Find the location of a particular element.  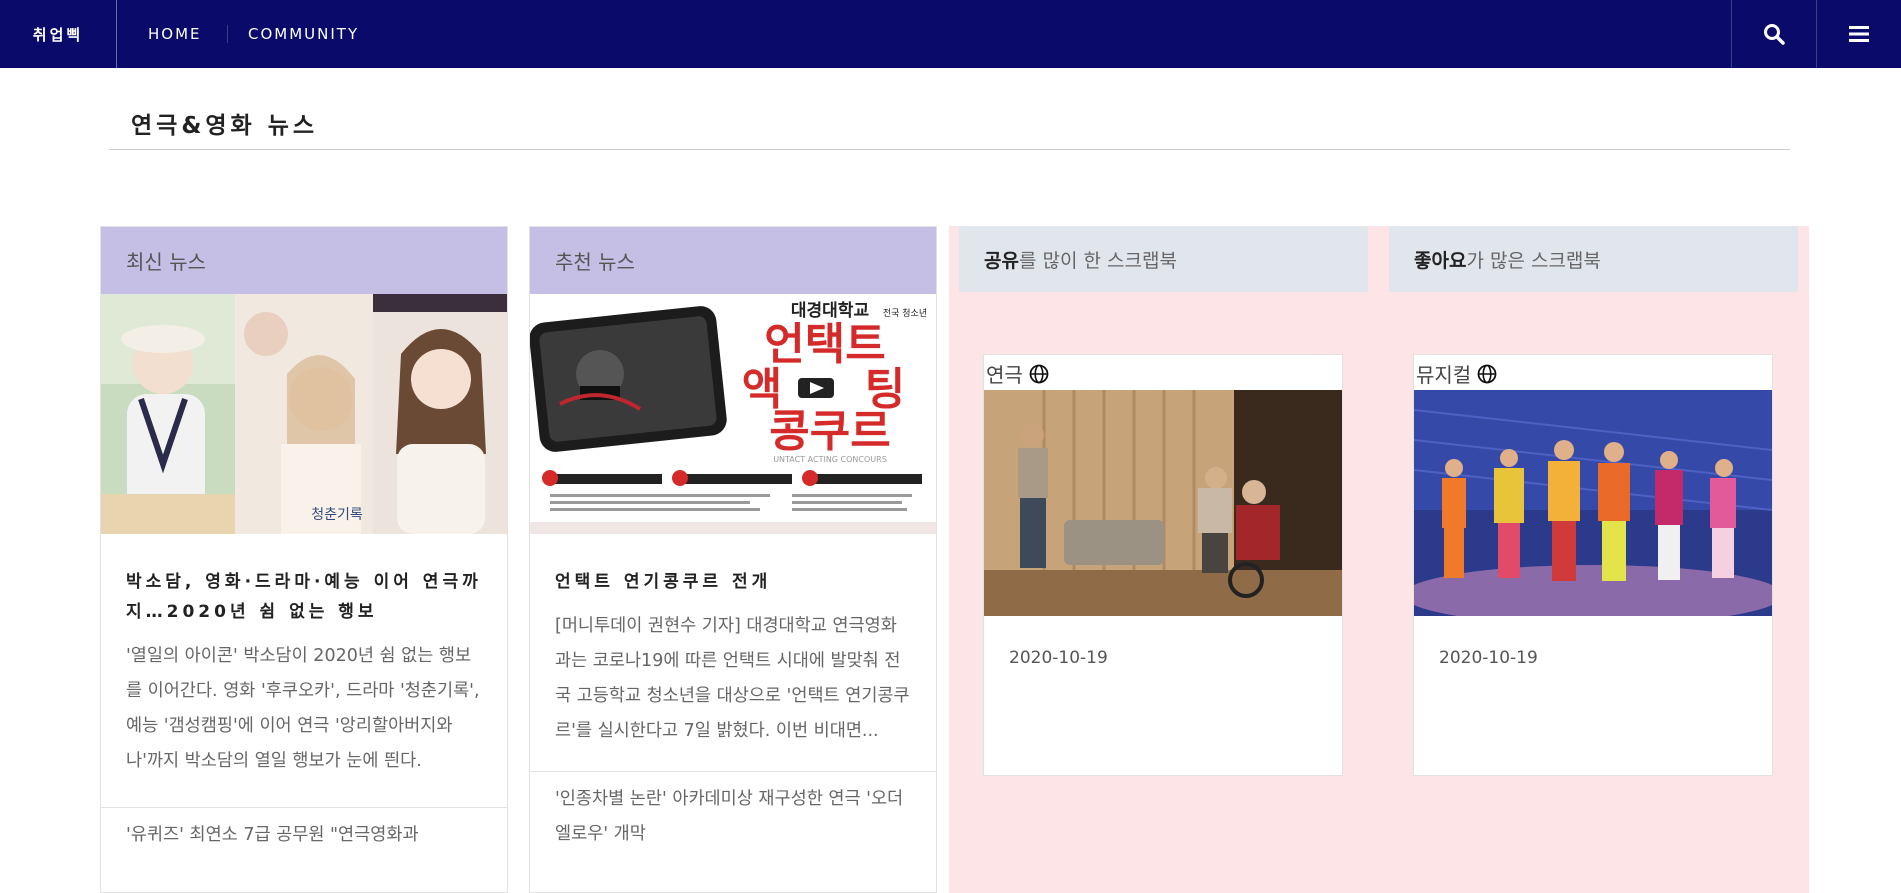

poster-line1-text: 언택트 is located at coordinates (824, 344).